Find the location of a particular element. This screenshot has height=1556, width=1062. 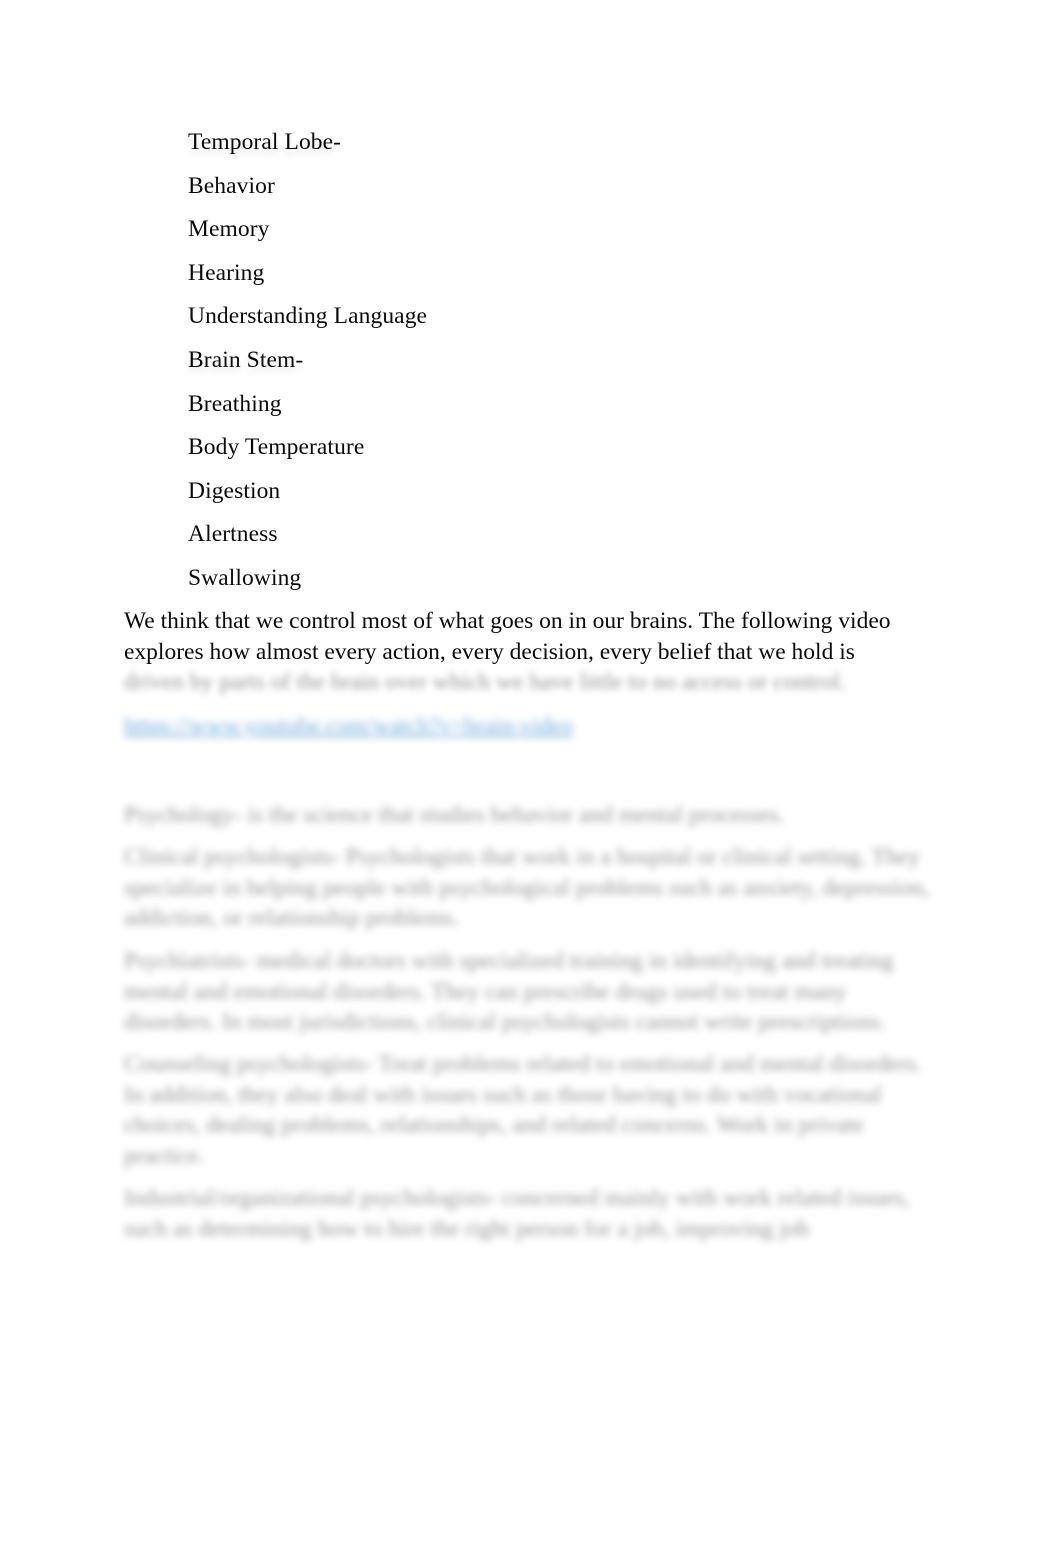

list-item-digestion: Digestion is located at coordinates (234, 490).